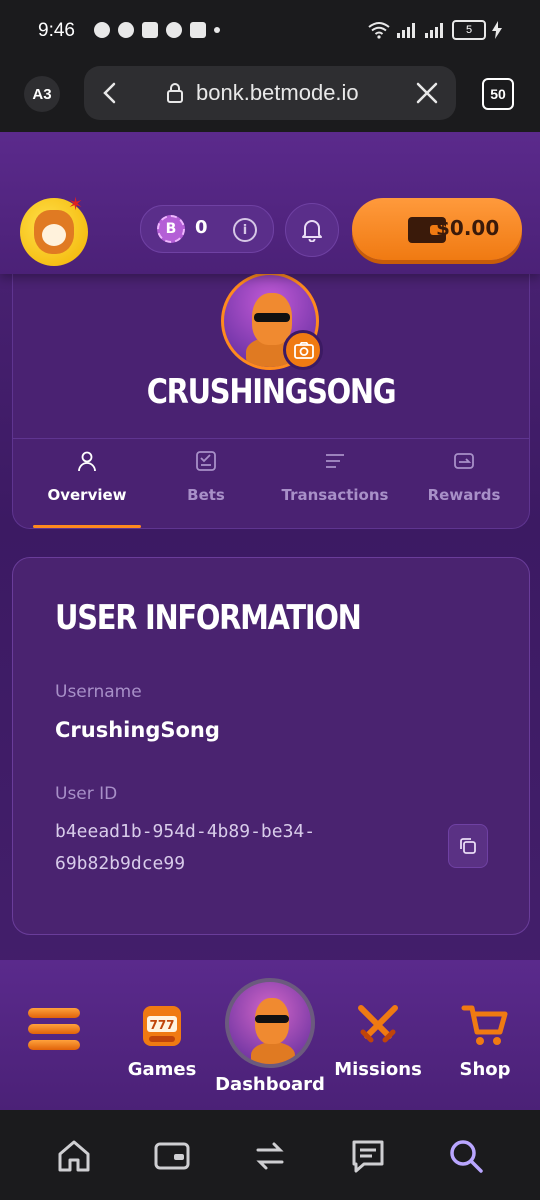  What do you see at coordinates (87, 495) in the screenshot?
I see `tab-overview-label: Overview` at bounding box center [87, 495].